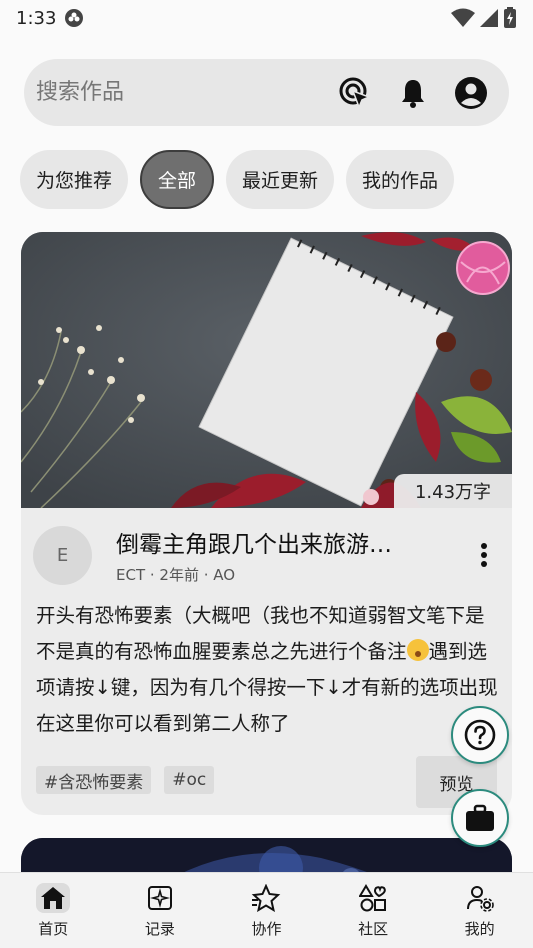 This screenshot has width=533, height=948. I want to click on cursor-target-icon, so click(355, 93).